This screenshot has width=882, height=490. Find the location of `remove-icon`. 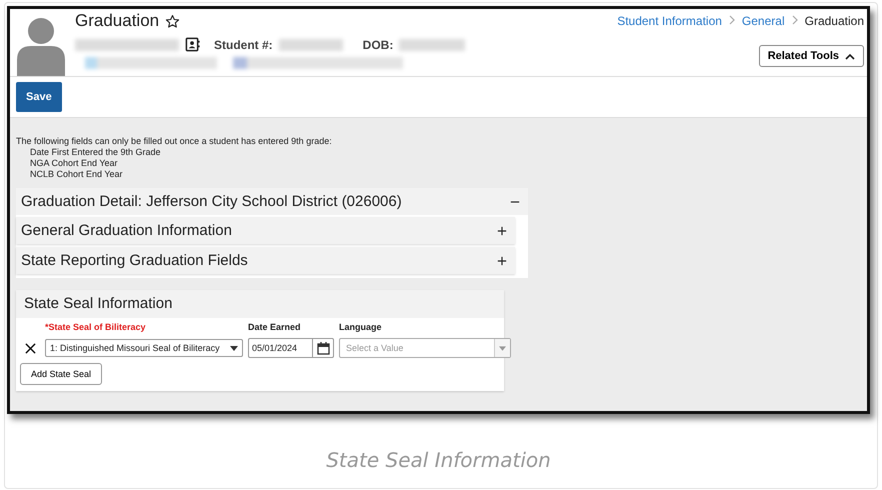

remove-icon is located at coordinates (30, 348).